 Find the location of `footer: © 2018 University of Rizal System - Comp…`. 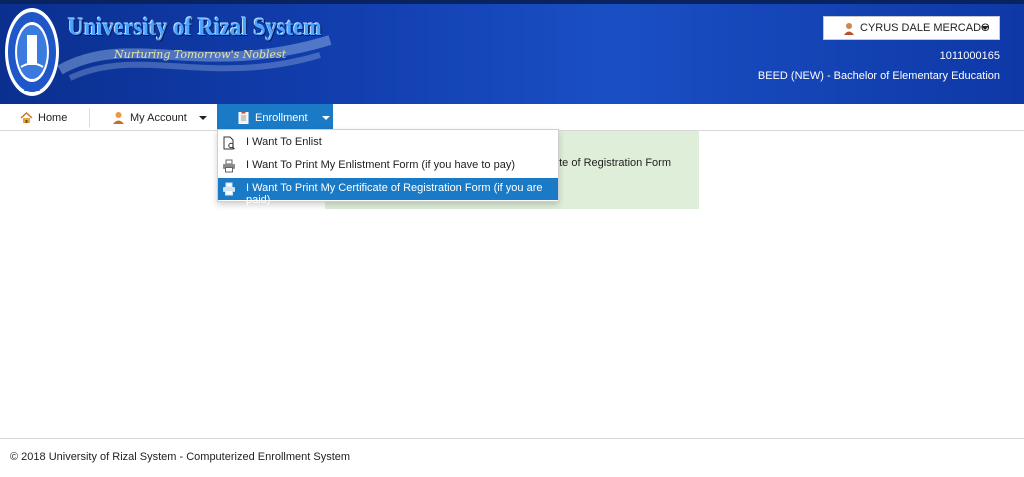

footer: © 2018 University of Rizal System - Comp… is located at coordinates (512, 457).